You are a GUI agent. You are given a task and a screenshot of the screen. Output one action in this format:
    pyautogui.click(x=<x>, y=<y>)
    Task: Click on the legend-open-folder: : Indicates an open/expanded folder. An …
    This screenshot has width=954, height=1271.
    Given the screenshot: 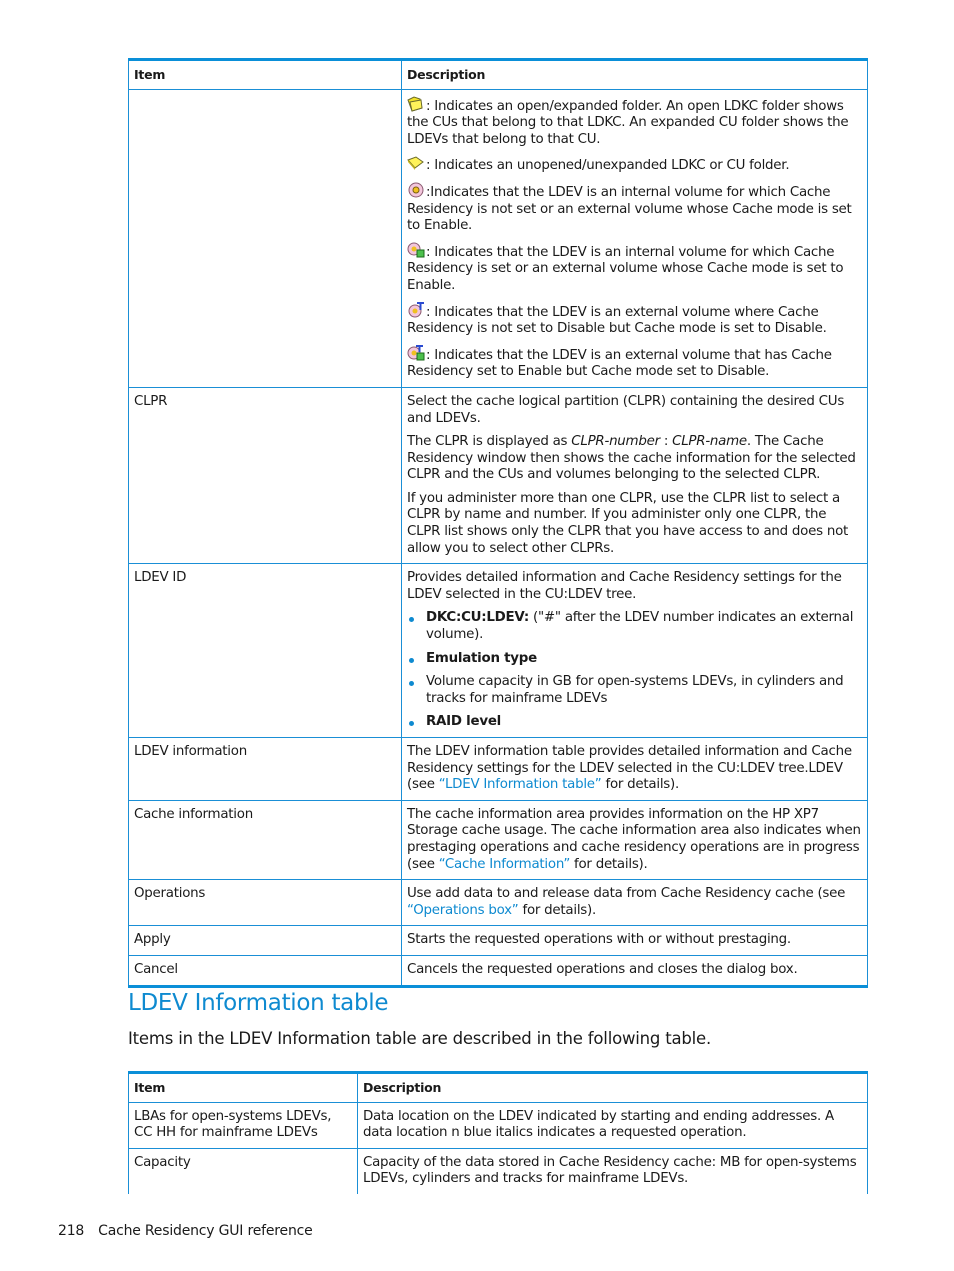 What is the action you would take?
    pyautogui.click(x=634, y=122)
    